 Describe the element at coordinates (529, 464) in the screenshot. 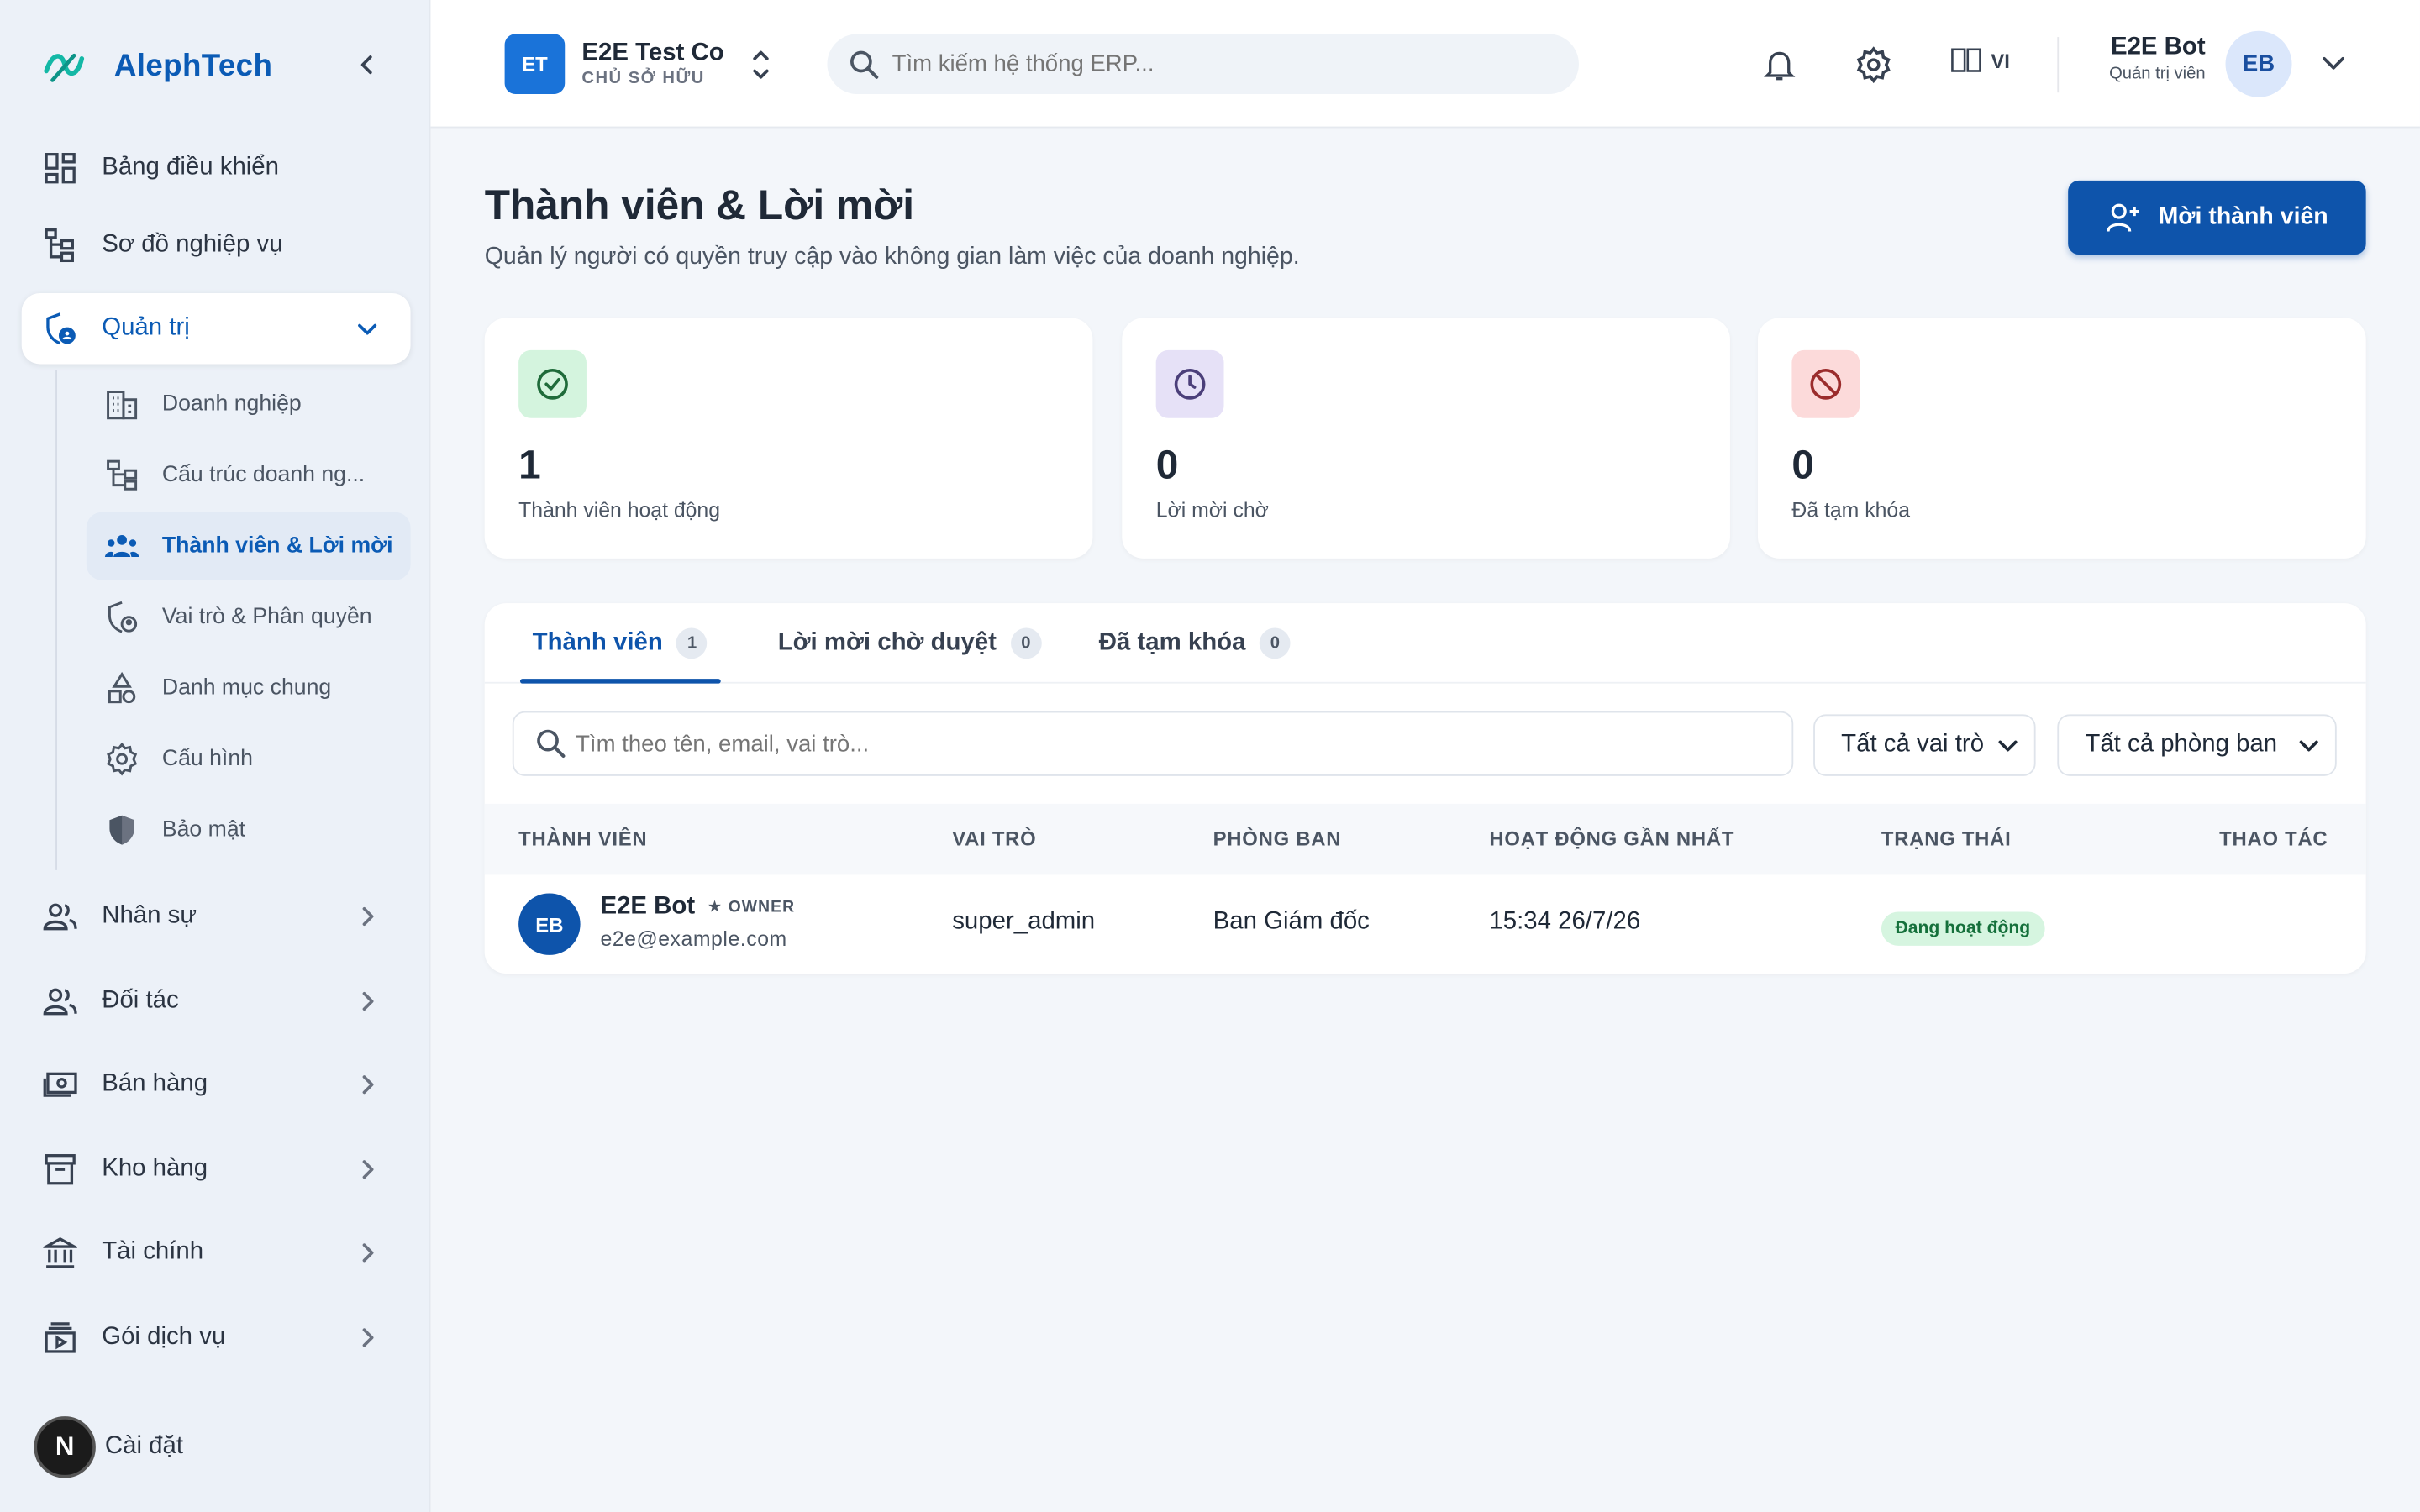

I see `stat-value: 1` at that location.